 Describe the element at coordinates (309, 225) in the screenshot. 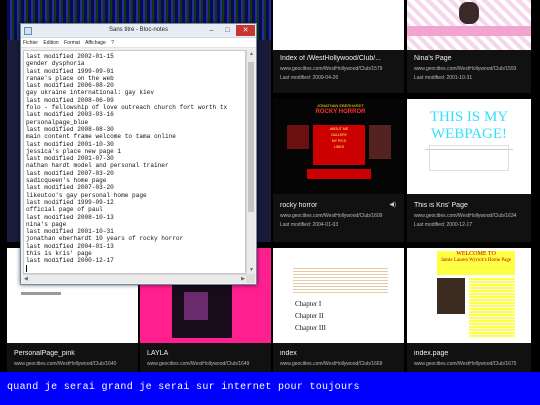

I see `tile-date: Last modified: 2004-01-03` at that location.